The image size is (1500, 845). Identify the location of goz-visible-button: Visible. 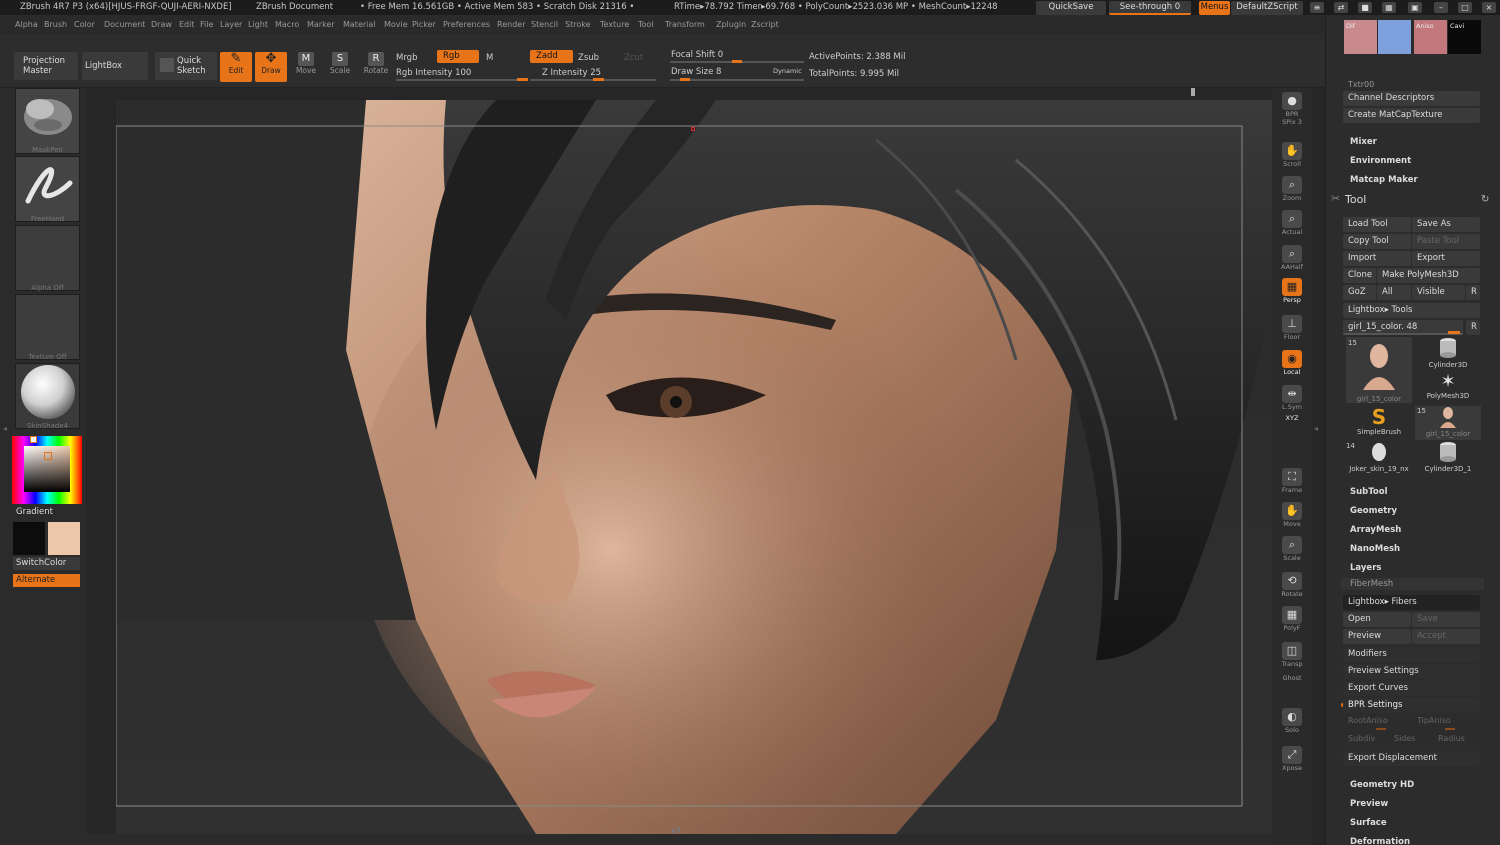
(1438, 292).